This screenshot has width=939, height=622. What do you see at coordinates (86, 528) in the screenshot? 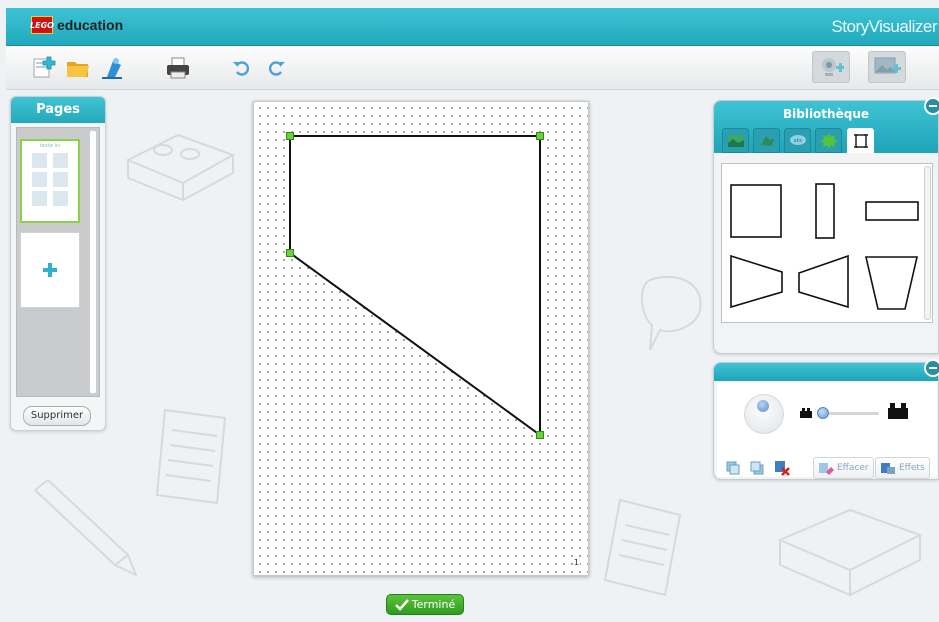
I see `pencil-doodle` at bounding box center [86, 528].